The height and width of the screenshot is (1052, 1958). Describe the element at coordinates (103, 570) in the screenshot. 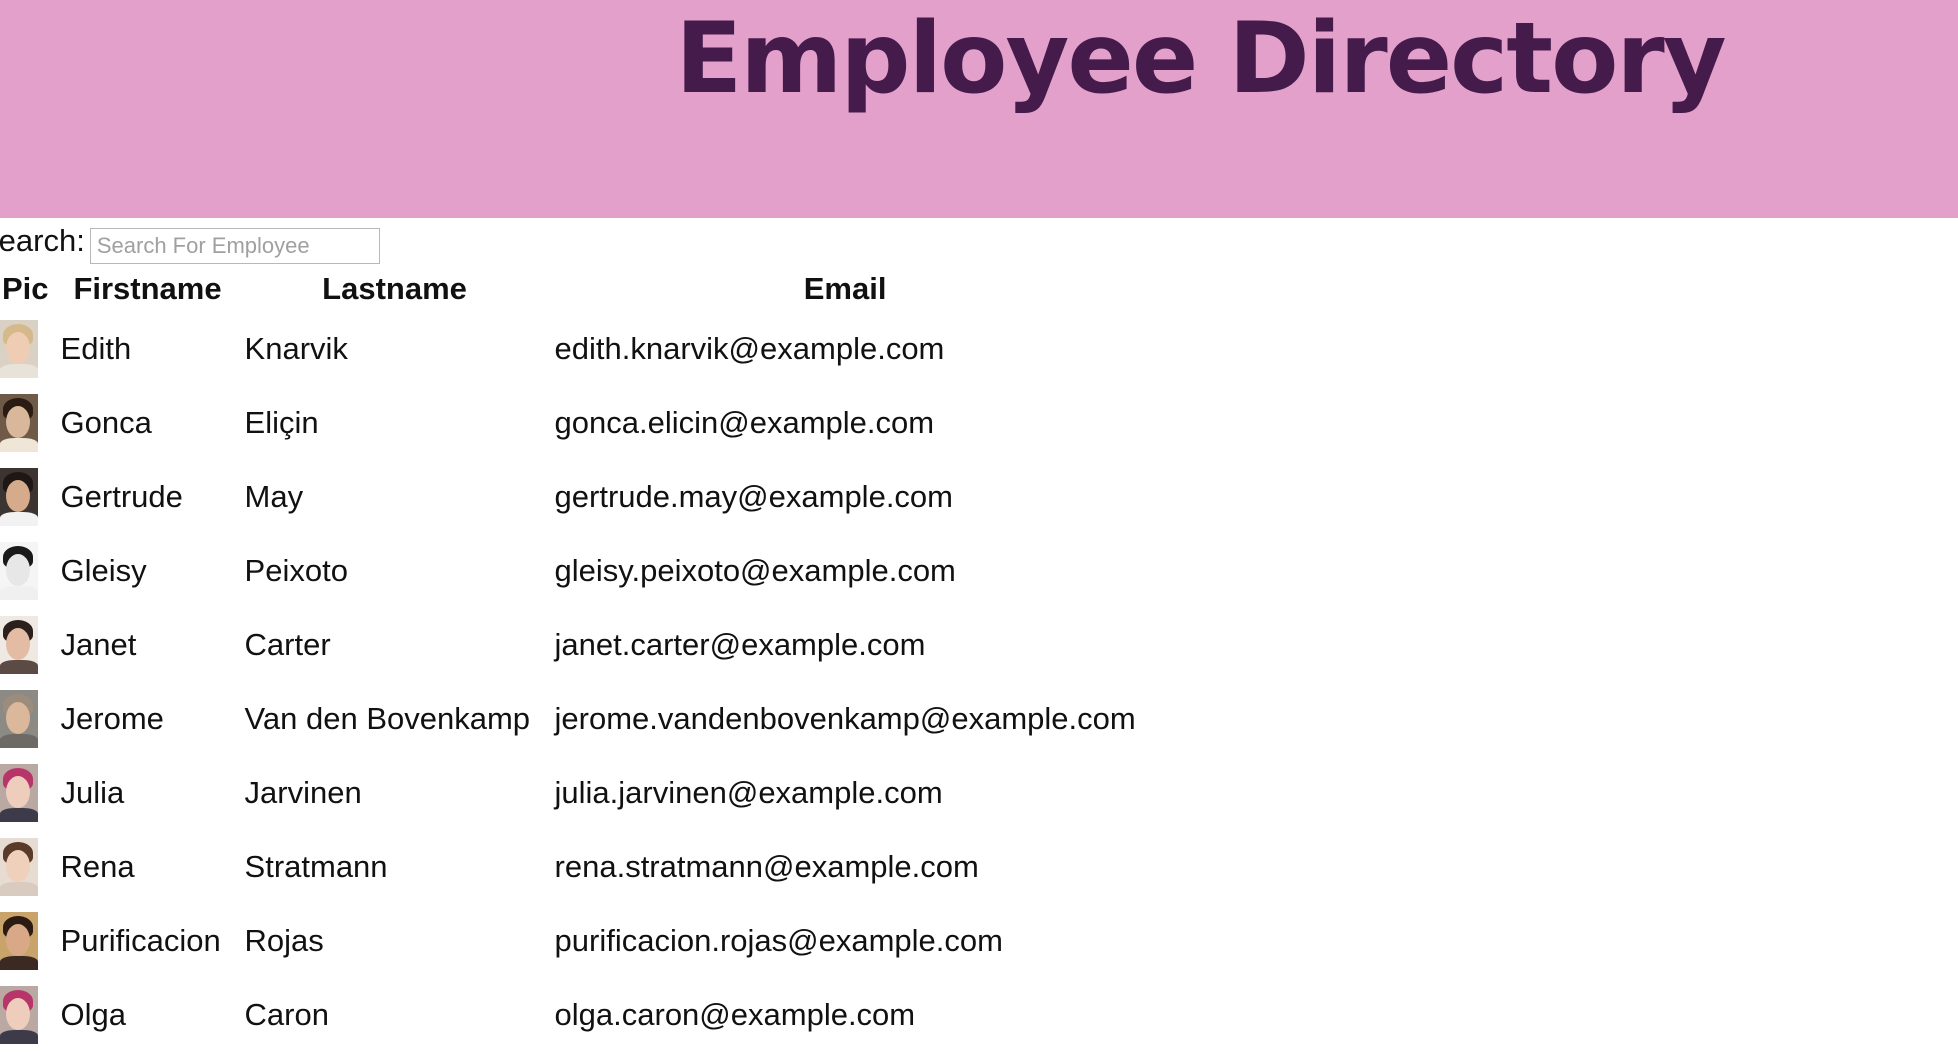

I see `employee-firstname: Gleisy` at that location.